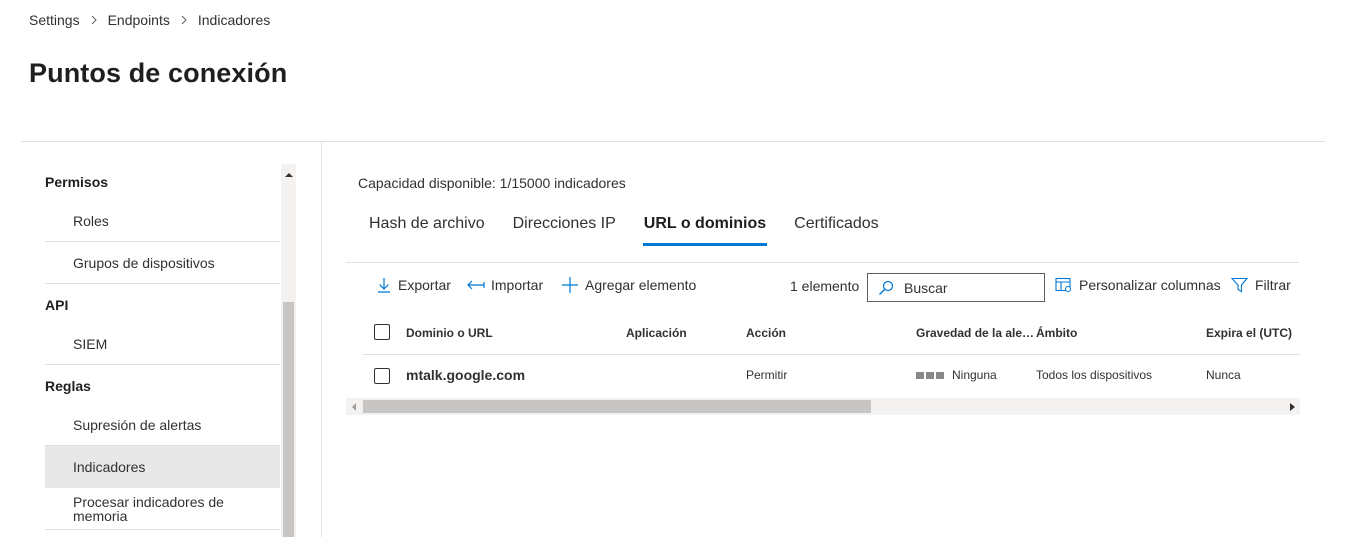  I want to click on customize-columns-button: Personalizar columnas, so click(1138, 285).